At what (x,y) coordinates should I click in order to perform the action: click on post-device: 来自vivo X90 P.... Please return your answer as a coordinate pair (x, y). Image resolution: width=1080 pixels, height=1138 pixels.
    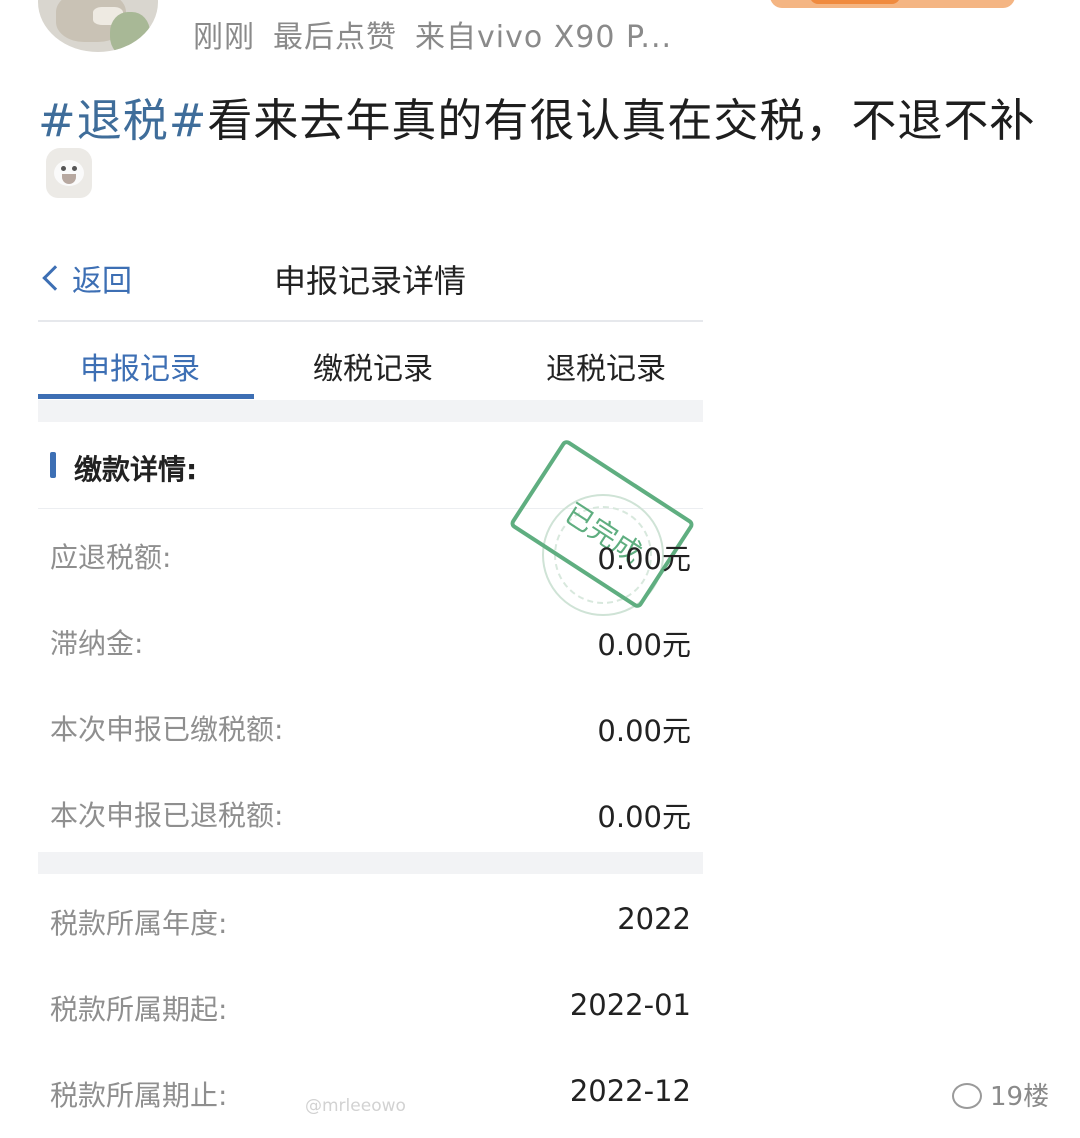
    Looking at the image, I should click on (544, 37).